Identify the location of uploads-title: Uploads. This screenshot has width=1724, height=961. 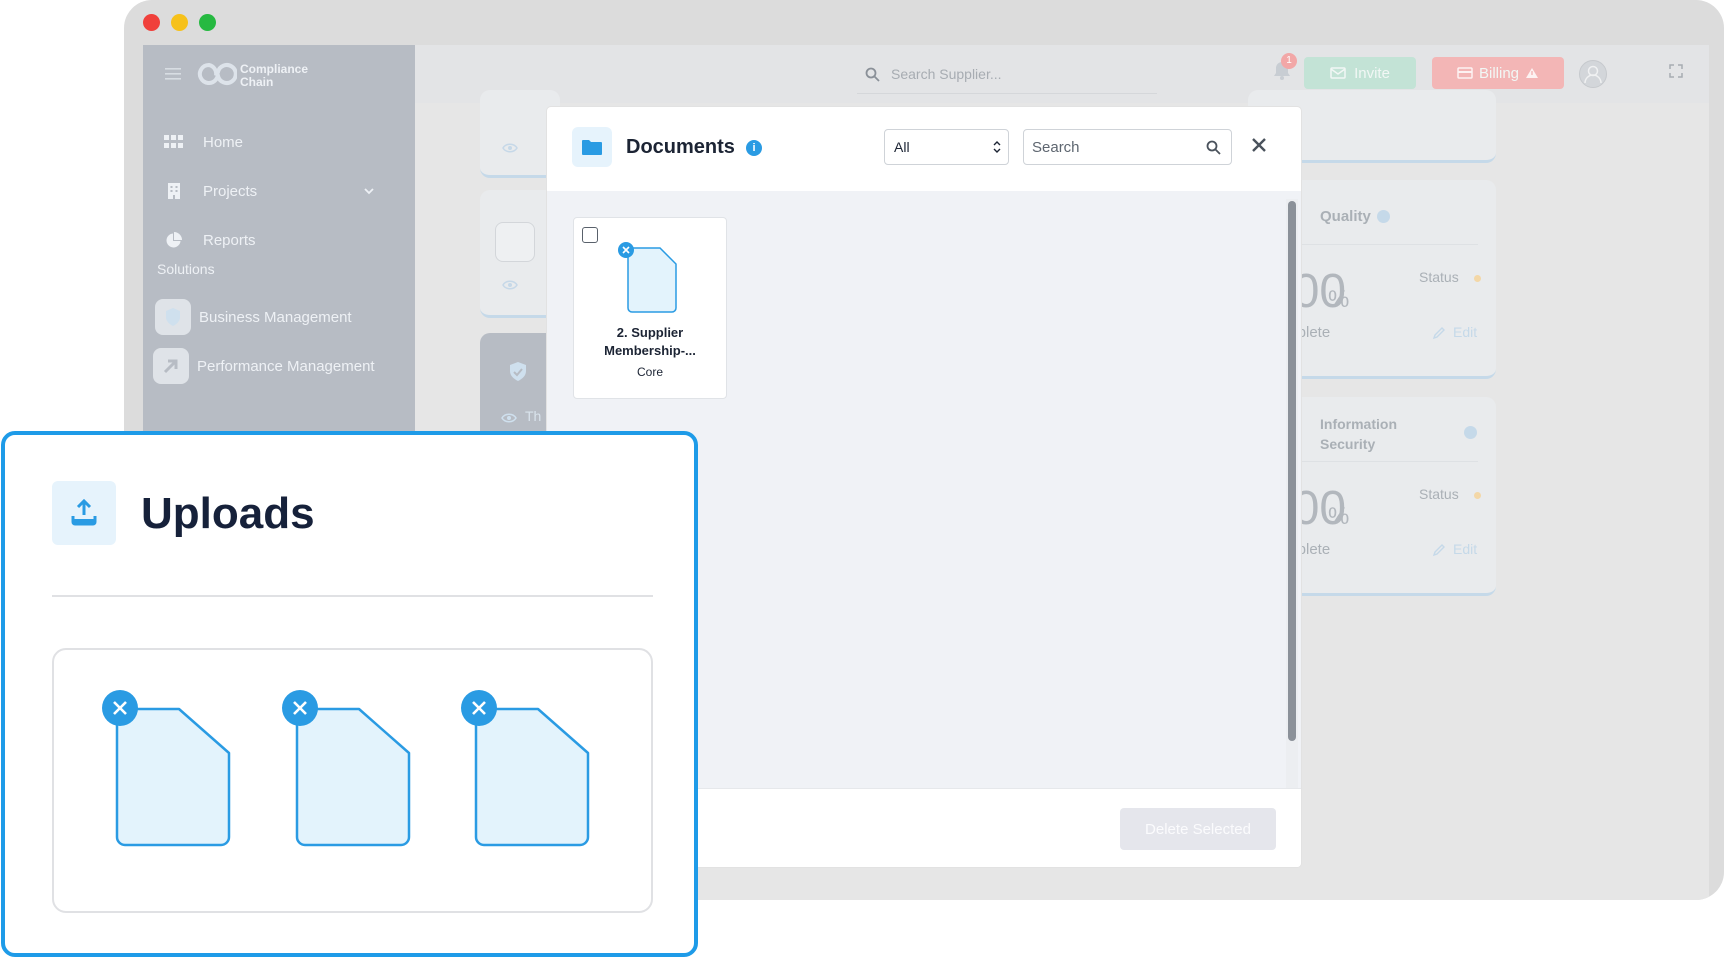
(228, 513).